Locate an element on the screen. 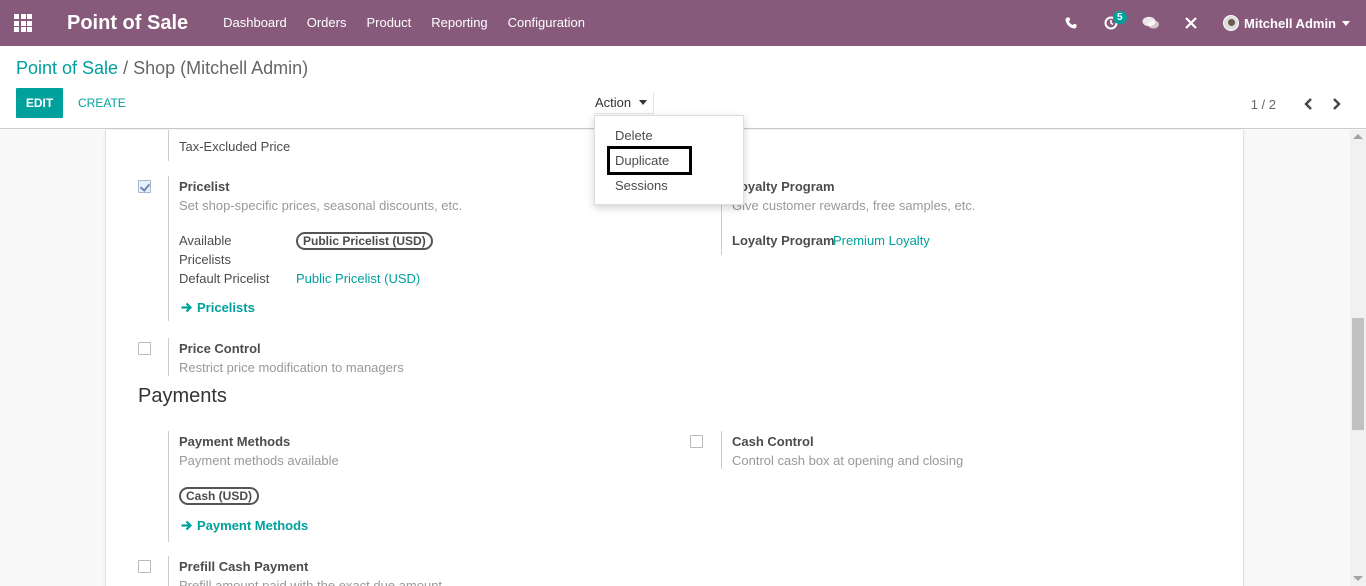 The width and height of the screenshot is (1366, 586). breadcrumb-parent: Point of Sale is located at coordinates (67, 68).